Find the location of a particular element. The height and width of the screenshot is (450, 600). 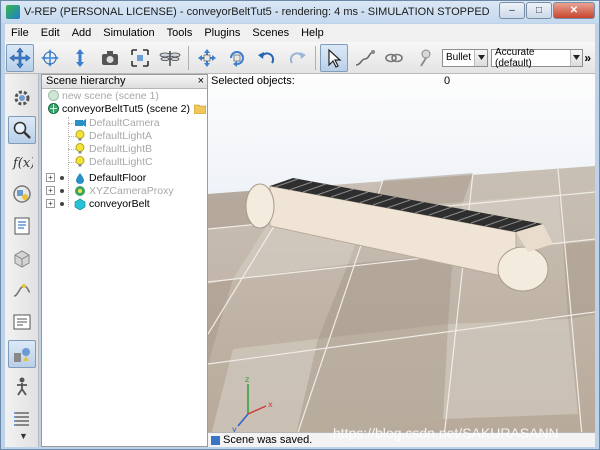

camera-zoom-button is located at coordinates (80, 58).